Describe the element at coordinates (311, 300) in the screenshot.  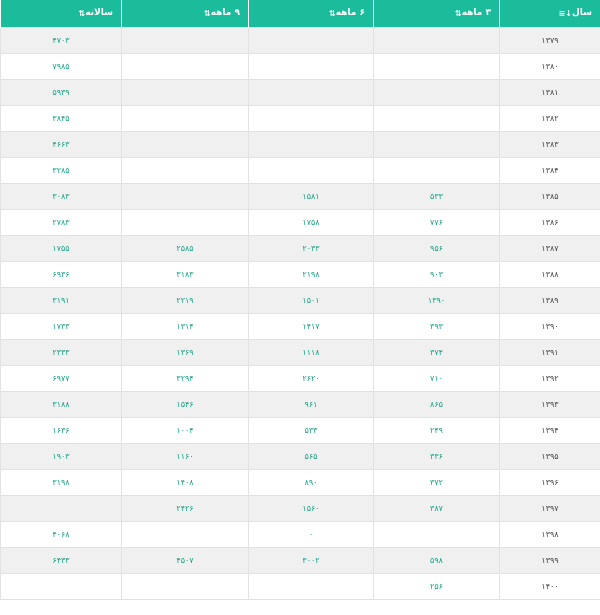
I see `cell-6-month: ۱۵۰۱` at that location.